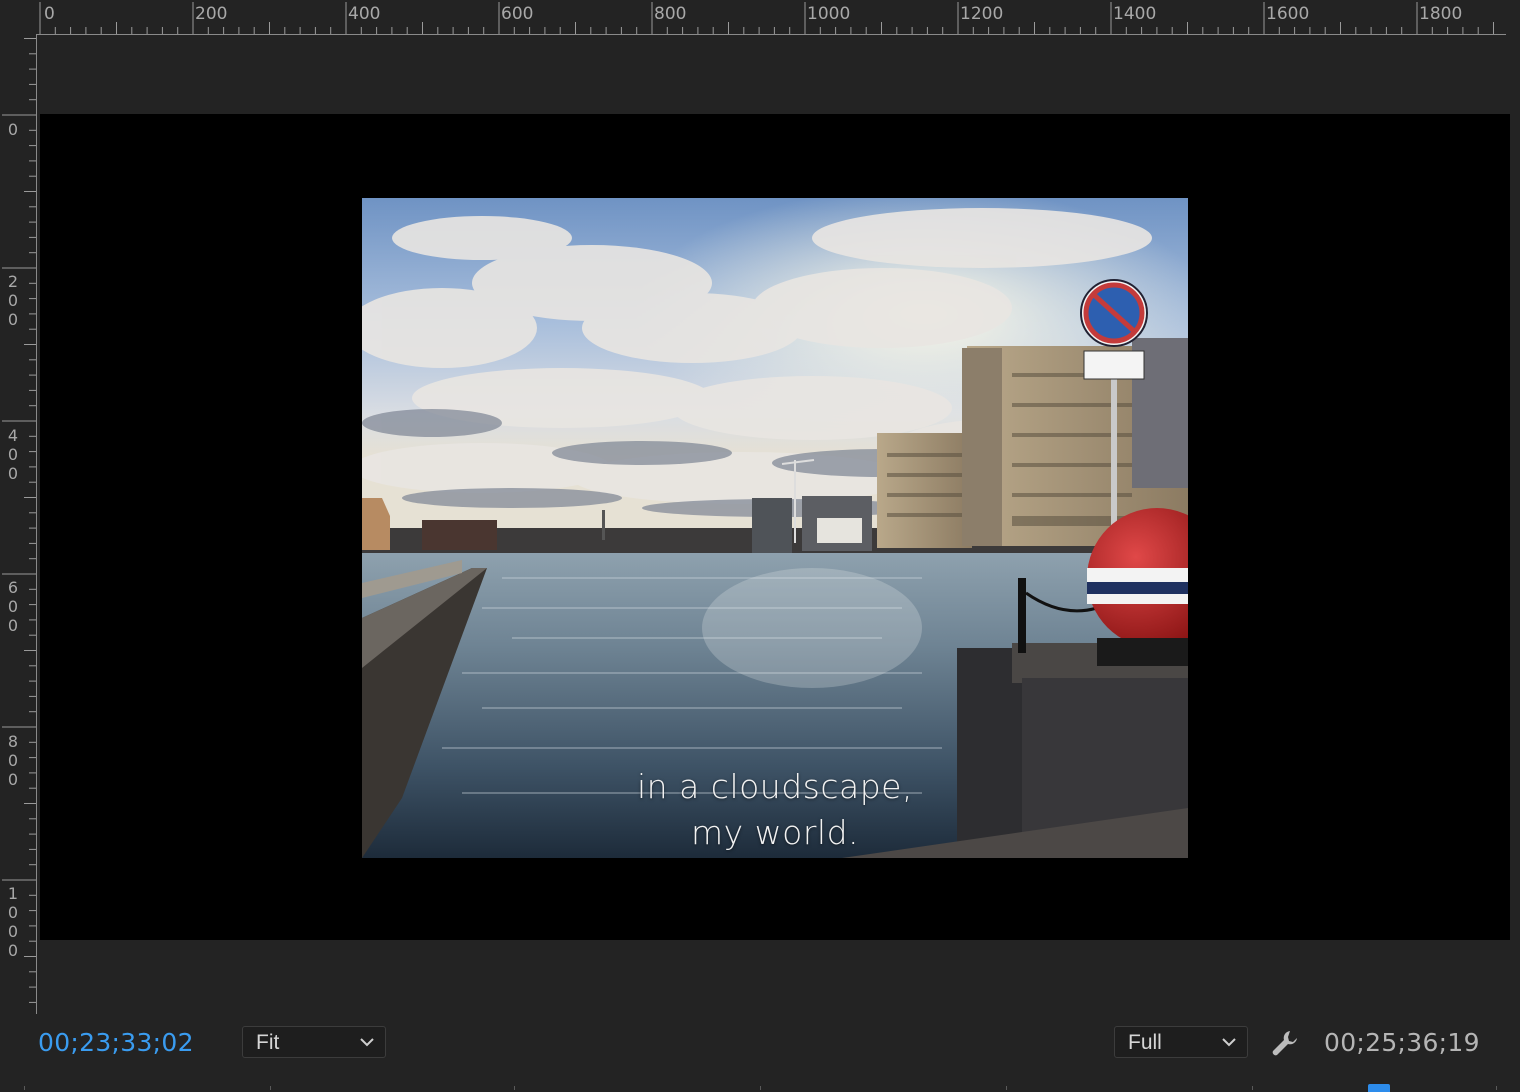 Image resolution: width=1520 pixels, height=1092 pixels. Describe the element at coordinates (760, 1053) in the screenshot. I see `monitor-controls-bar: 00;23;33;02 Fit Full 00;25;36;19` at that location.